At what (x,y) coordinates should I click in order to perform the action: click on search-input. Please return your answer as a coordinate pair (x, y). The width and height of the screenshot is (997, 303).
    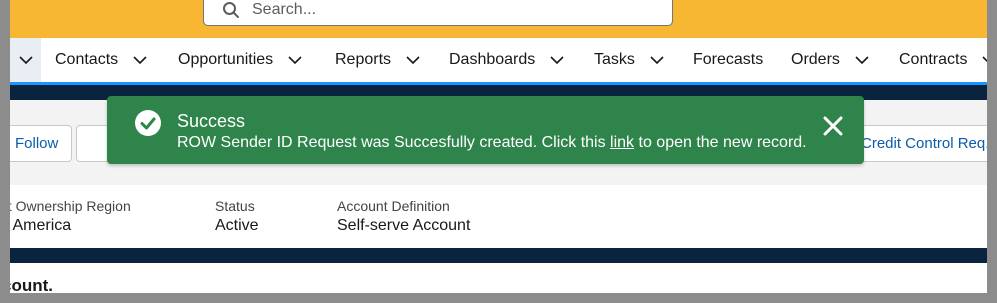
    Looking at the image, I should click on (452, 10).